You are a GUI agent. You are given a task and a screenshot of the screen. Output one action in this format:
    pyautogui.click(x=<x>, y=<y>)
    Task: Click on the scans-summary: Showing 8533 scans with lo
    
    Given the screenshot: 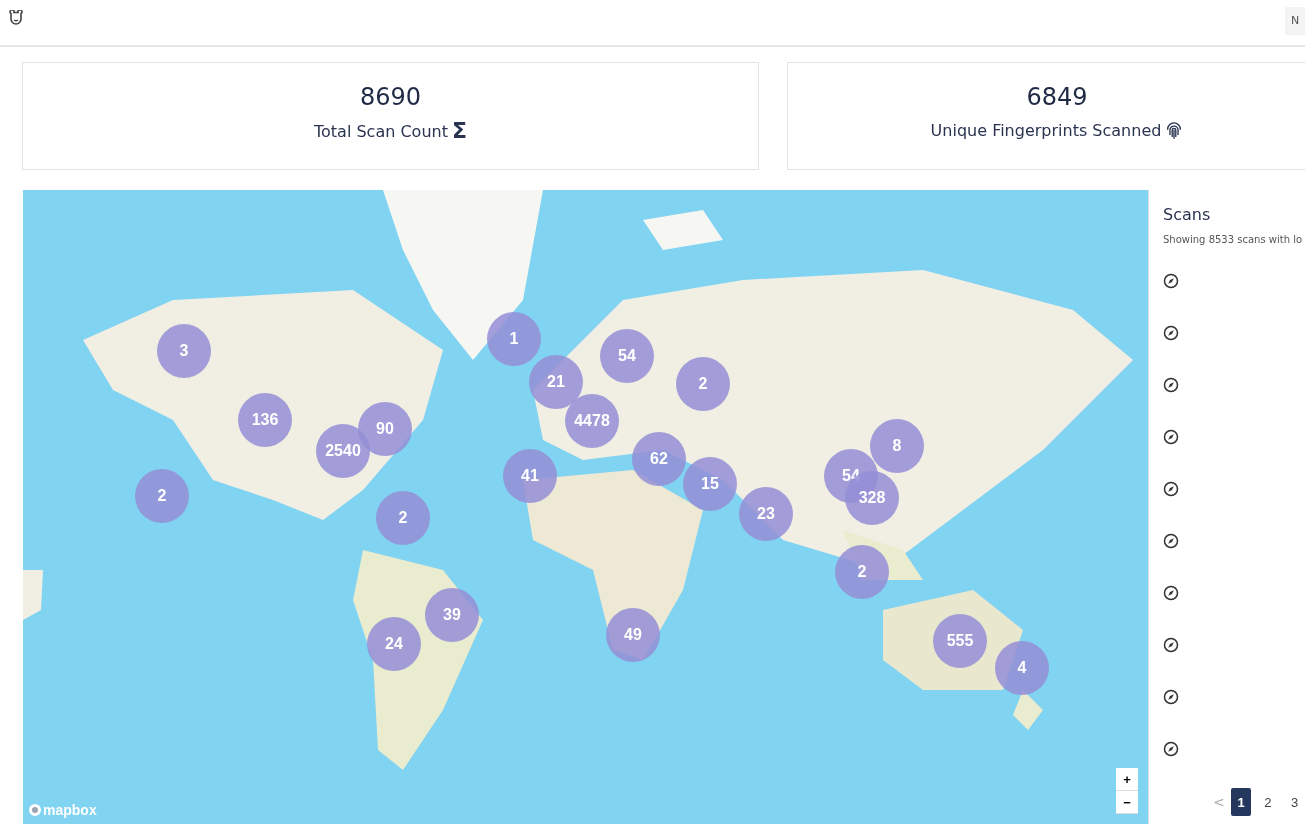 What is the action you would take?
    pyautogui.click(x=1233, y=239)
    